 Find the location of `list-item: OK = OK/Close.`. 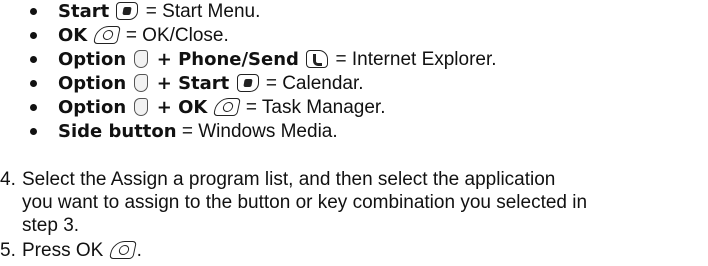

list-item: OK = OK/Close. is located at coordinates (262, 36).